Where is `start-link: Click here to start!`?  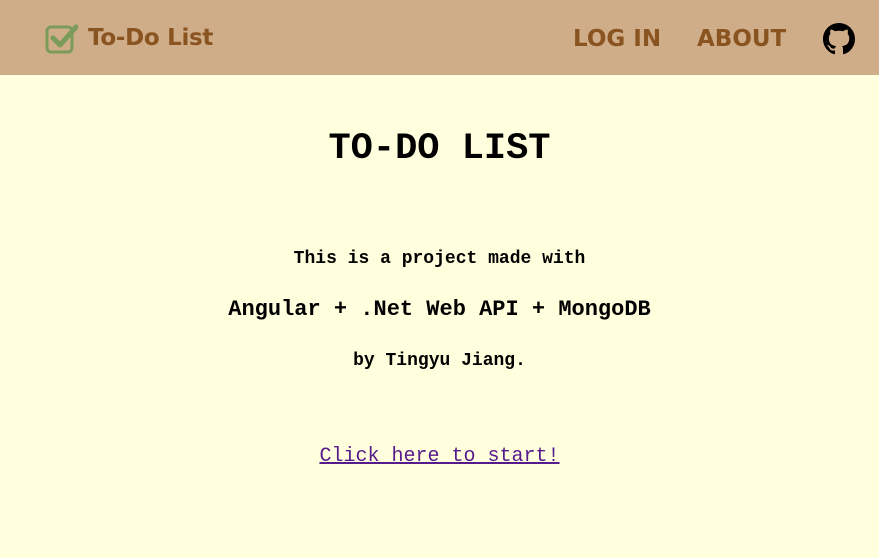
start-link: Click here to start! is located at coordinates (439, 456).